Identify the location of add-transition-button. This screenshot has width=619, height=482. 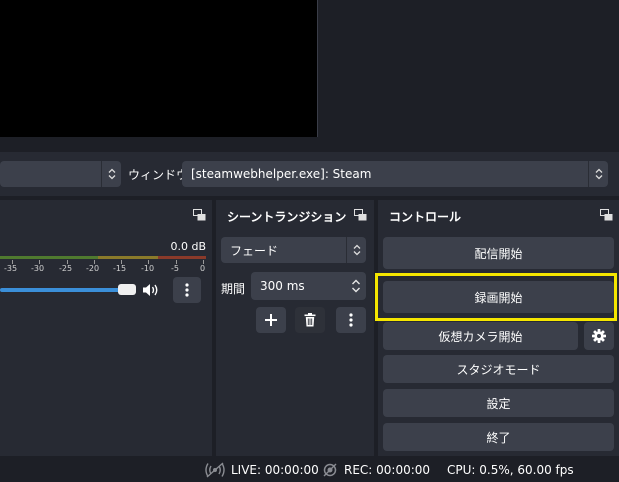
(271, 320).